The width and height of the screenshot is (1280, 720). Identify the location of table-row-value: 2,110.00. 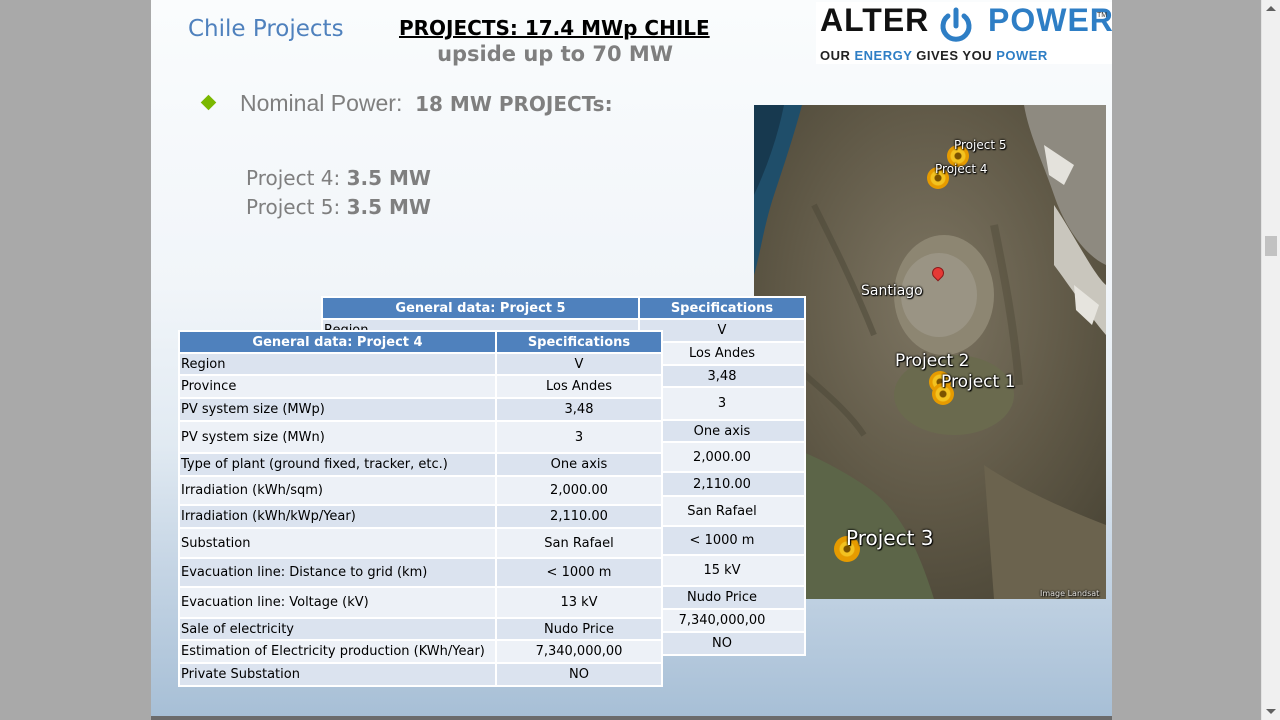
(579, 516).